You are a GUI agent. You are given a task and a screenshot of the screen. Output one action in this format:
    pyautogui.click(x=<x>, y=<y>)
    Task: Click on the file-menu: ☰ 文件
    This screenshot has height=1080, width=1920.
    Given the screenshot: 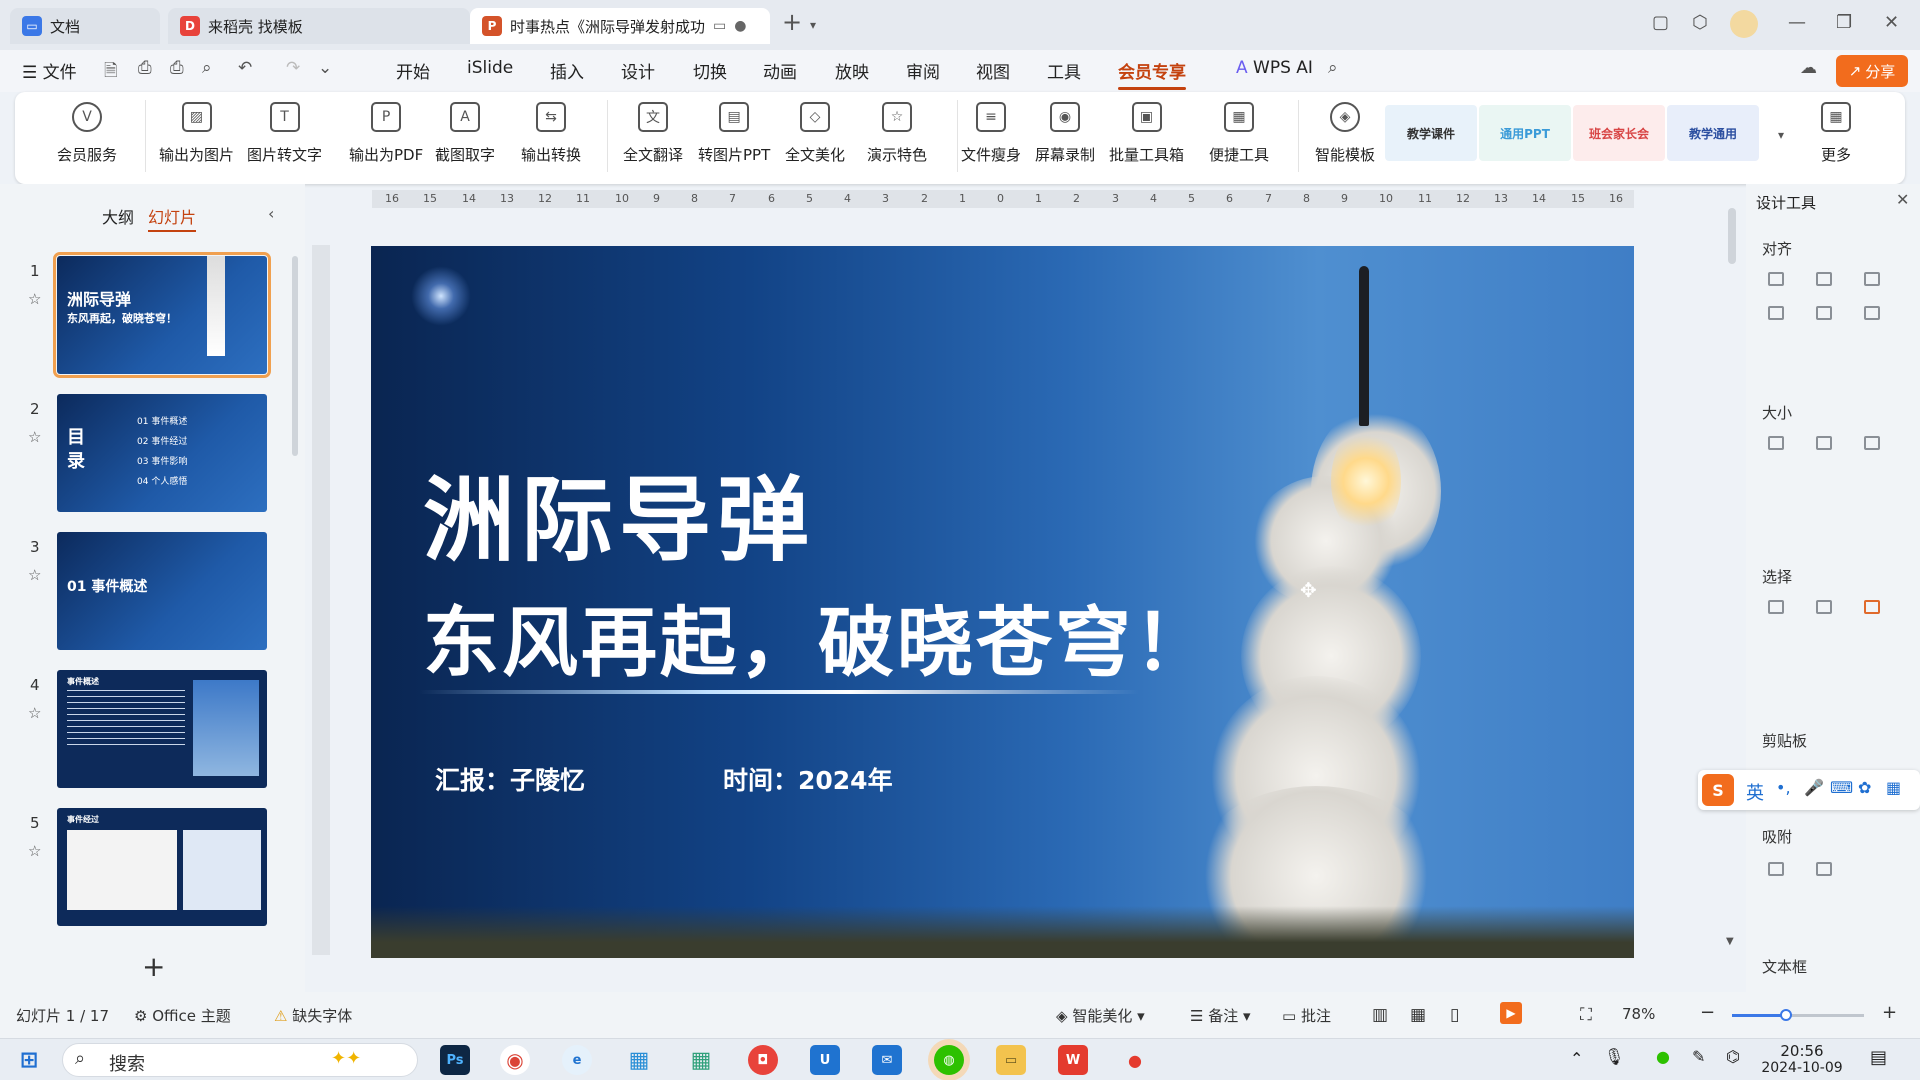 What is the action you would take?
    pyautogui.click(x=49, y=70)
    